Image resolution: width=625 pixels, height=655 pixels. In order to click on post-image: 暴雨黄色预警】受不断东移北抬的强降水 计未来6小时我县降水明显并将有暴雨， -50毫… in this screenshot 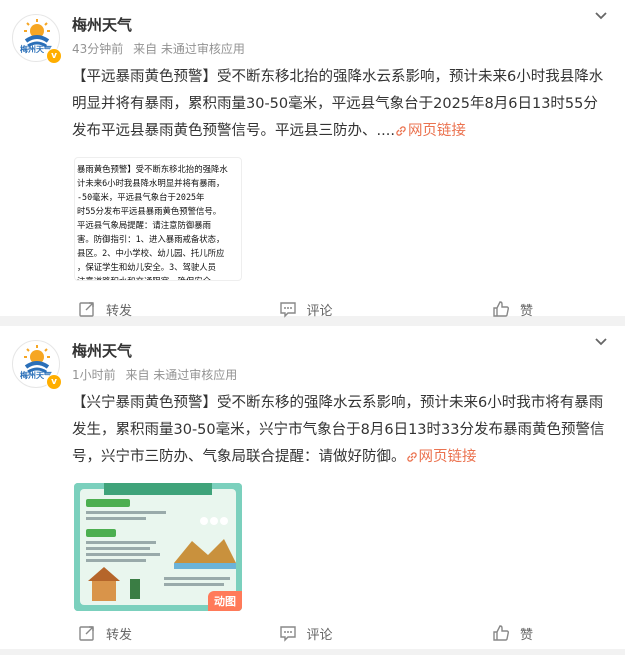, I will do `click(158, 219)`.